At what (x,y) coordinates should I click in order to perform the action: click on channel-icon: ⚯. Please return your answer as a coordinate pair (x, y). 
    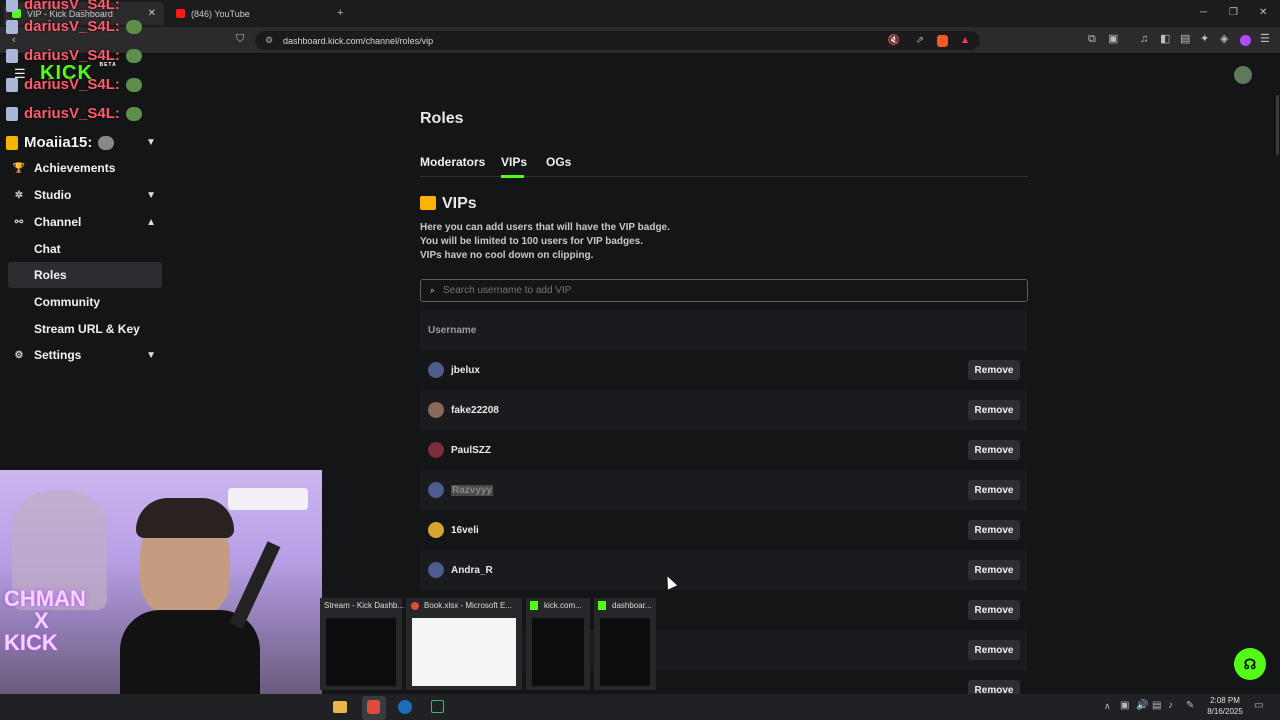
    Looking at the image, I should click on (19, 222).